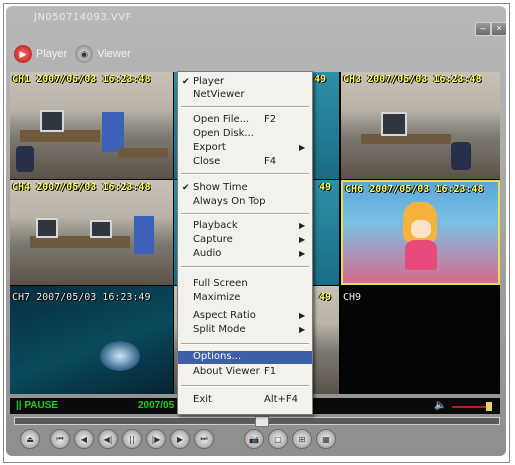 Image resolution: width=515 pixels, height=465 pixels. I want to click on channel-label: CH4 2007/05/03 16:23:48, so click(81, 187).